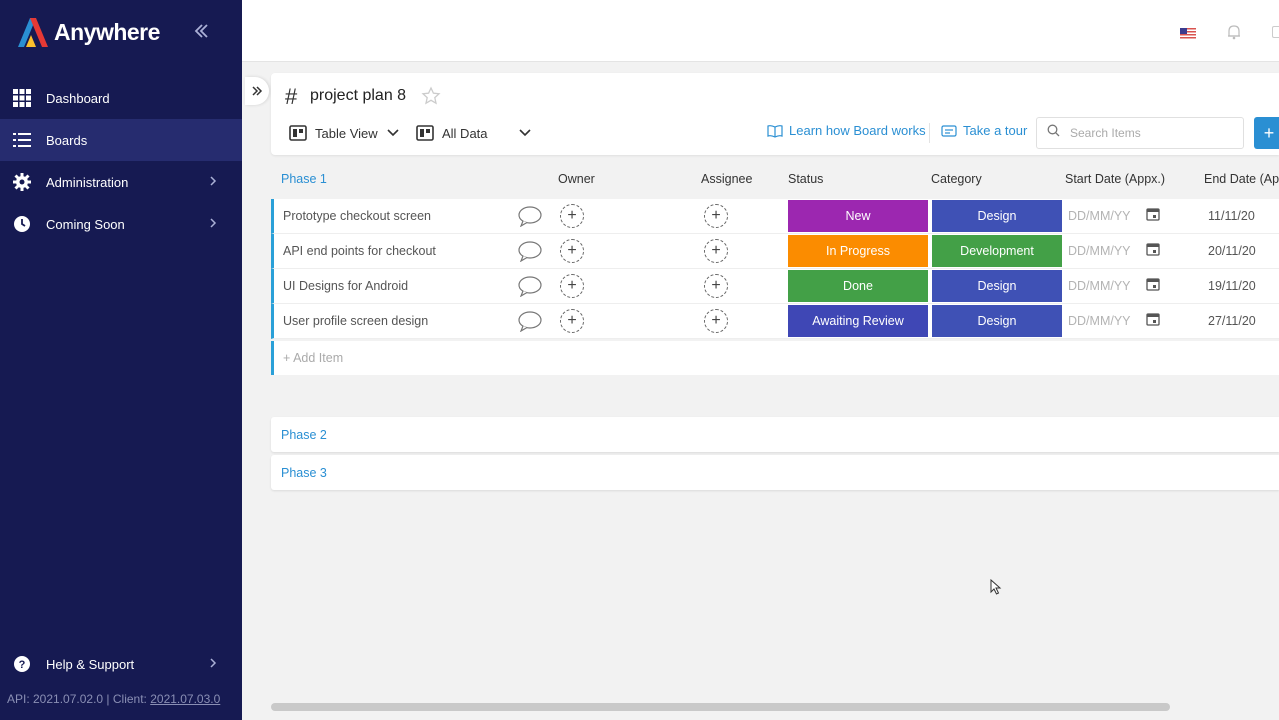 Image resolution: width=1279 pixels, height=720 pixels. I want to click on all-data-dropdown: All Data, so click(474, 133).